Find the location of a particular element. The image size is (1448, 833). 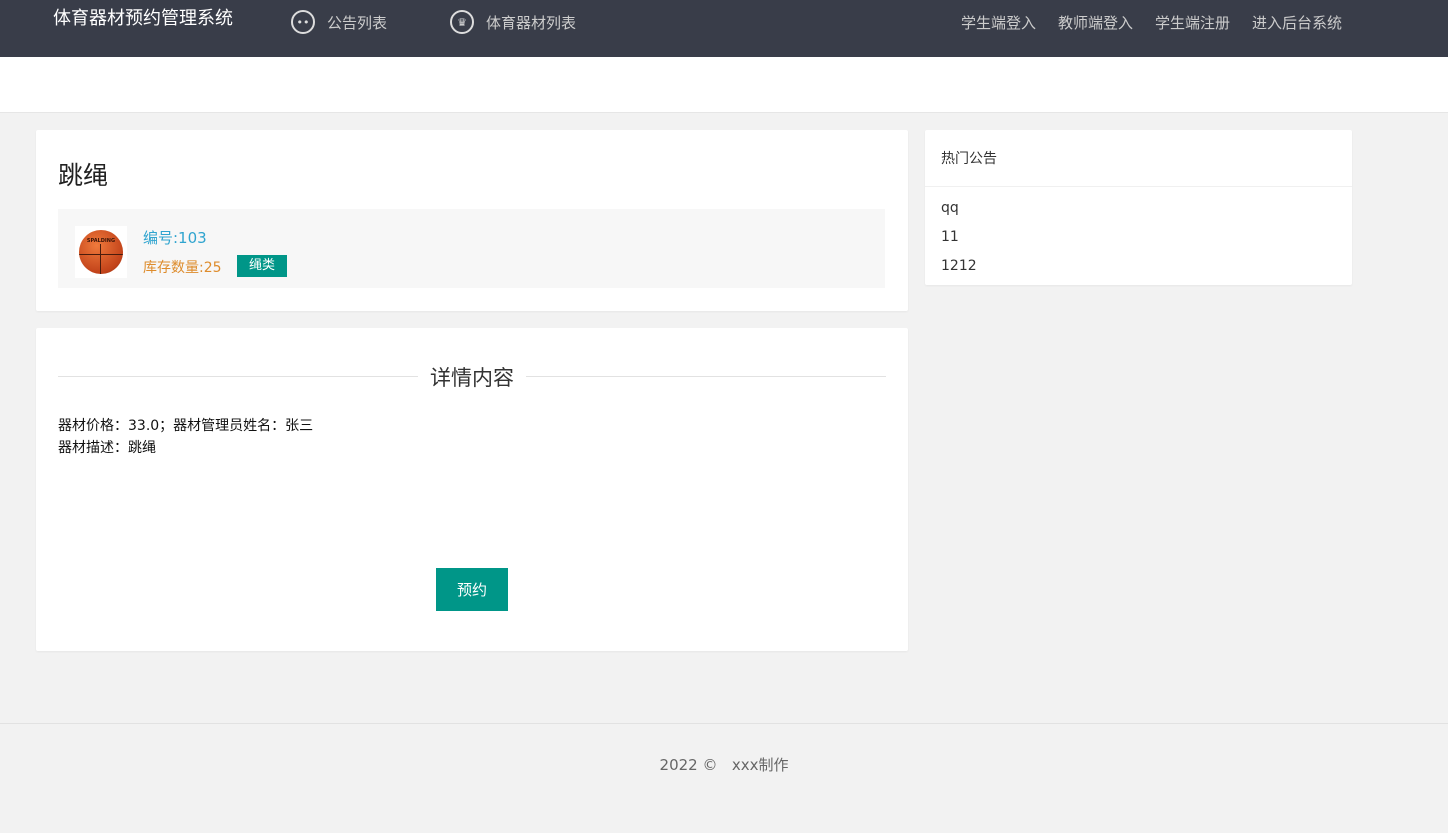

basketball-image: SPALDING is located at coordinates (101, 252).